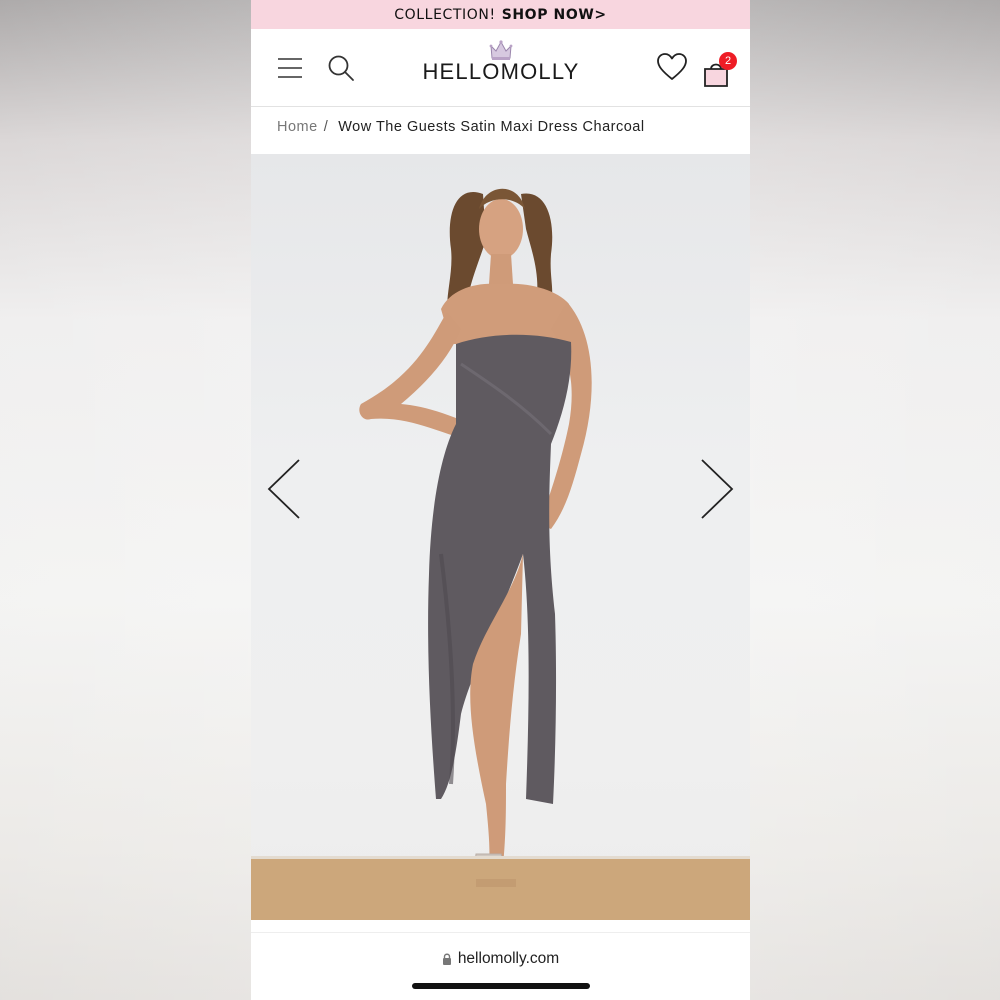 The height and width of the screenshot is (1000, 1000). Describe the element at coordinates (501, 71) in the screenshot. I see `logo-wordmark: HELLOMOLLY` at that location.